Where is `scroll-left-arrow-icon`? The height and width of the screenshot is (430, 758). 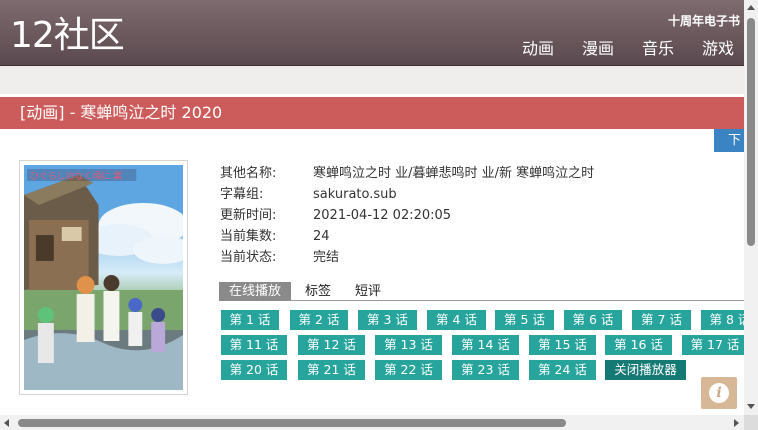
scroll-left-arrow-icon is located at coordinates (6, 423).